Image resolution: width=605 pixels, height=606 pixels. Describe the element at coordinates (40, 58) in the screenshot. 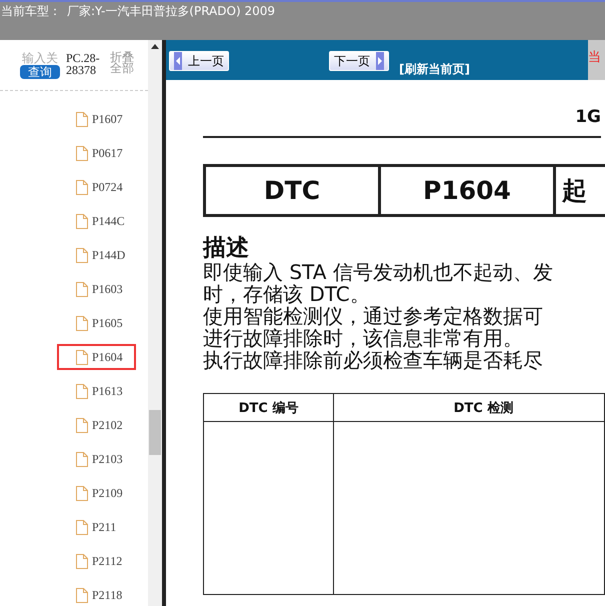

I see `input-label: 输入关` at that location.